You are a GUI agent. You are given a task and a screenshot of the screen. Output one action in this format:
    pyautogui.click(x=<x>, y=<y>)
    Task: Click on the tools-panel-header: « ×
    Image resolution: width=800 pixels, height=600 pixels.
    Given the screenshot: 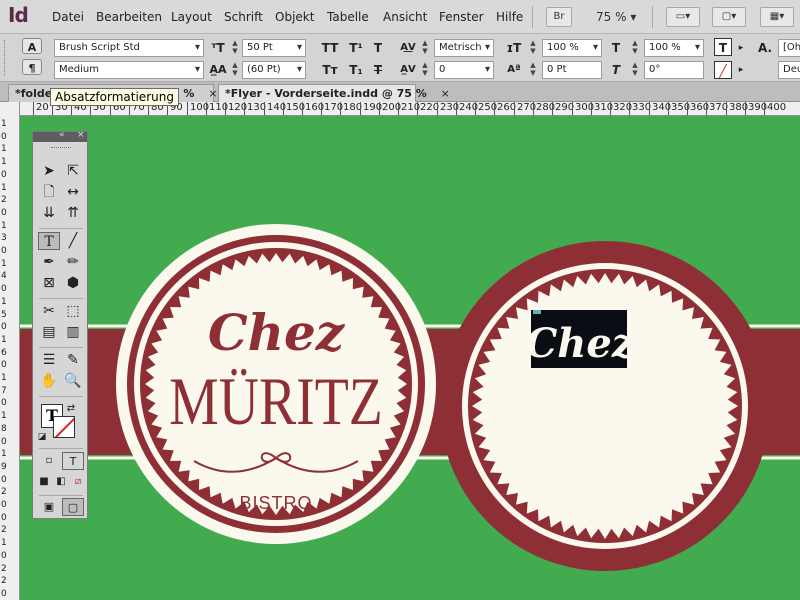 What is the action you would take?
    pyautogui.click(x=60, y=136)
    